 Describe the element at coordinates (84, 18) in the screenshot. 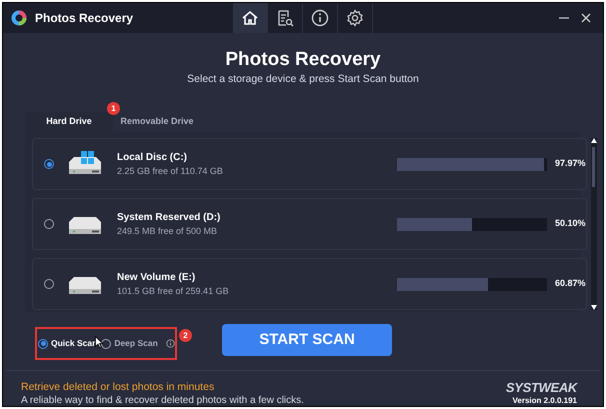

I see `window-title: Photos Recovery` at that location.